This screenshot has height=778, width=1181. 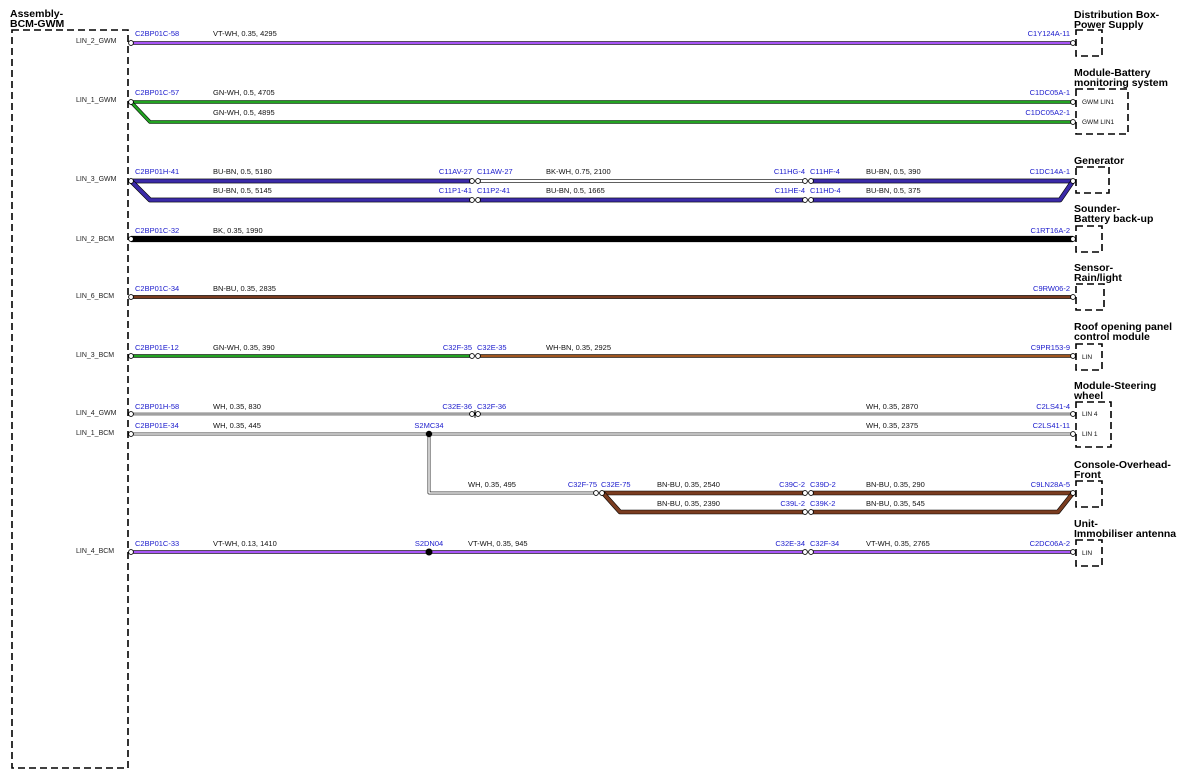 What do you see at coordinates (1098, 122) in the screenshot?
I see `pin-label: GWM LIN1` at bounding box center [1098, 122].